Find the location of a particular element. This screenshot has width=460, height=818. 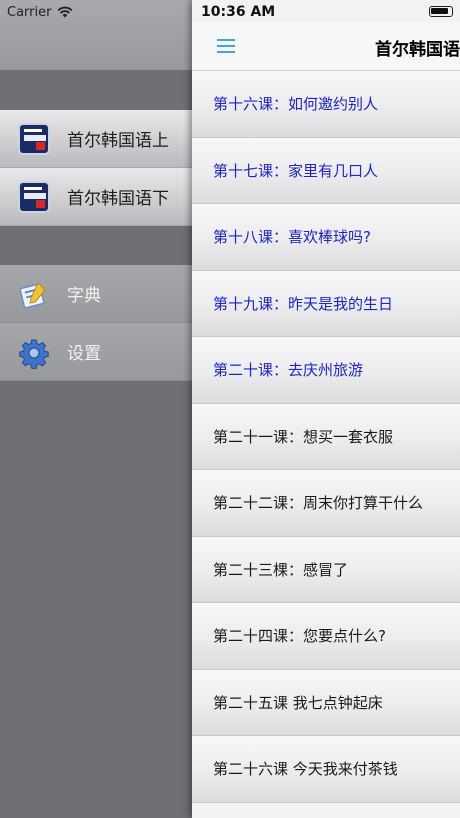

drawer-item-dictionary: 字典 is located at coordinates (96, 294).